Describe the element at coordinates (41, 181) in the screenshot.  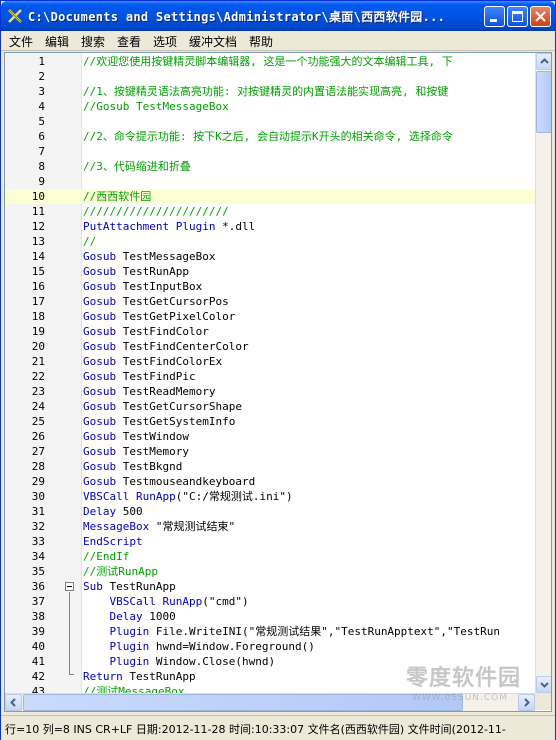
I see `line-number: 9` at that location.